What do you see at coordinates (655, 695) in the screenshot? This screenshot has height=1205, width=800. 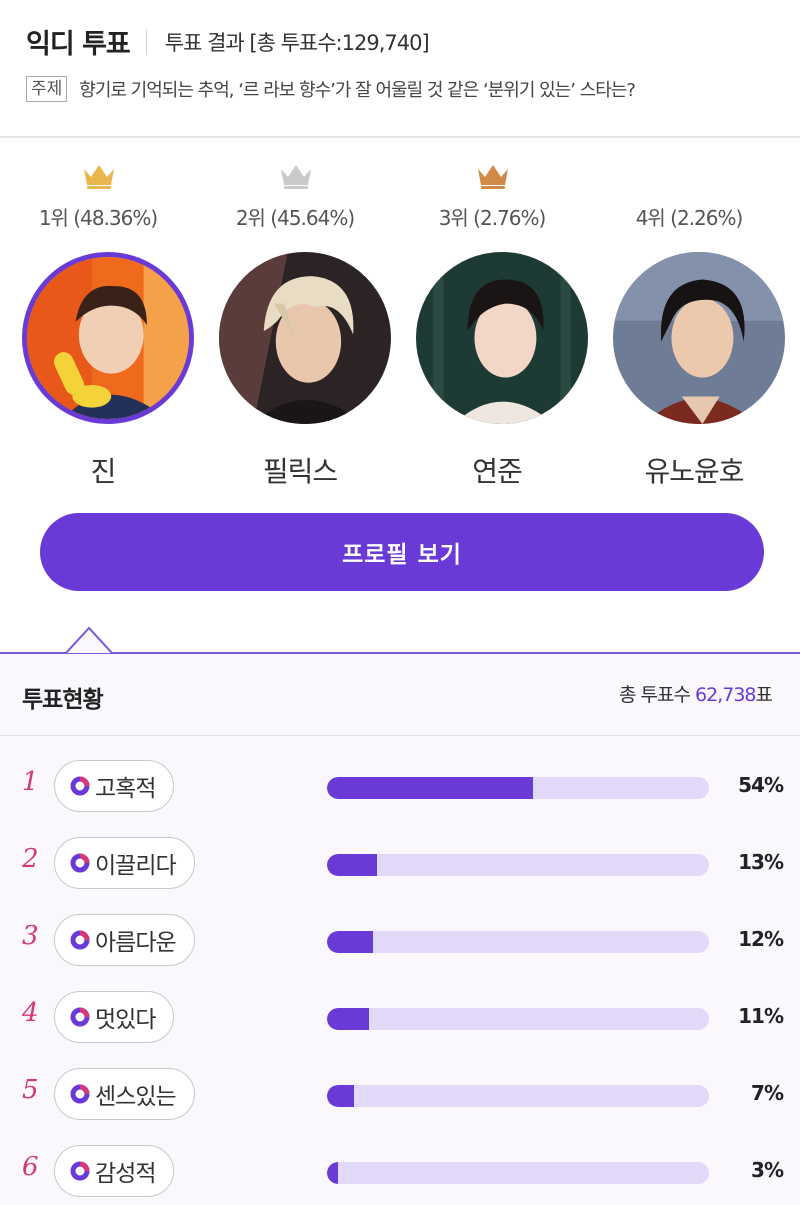 I see `total-votes-label: 총 투표수` at bounding box center [655, 695].